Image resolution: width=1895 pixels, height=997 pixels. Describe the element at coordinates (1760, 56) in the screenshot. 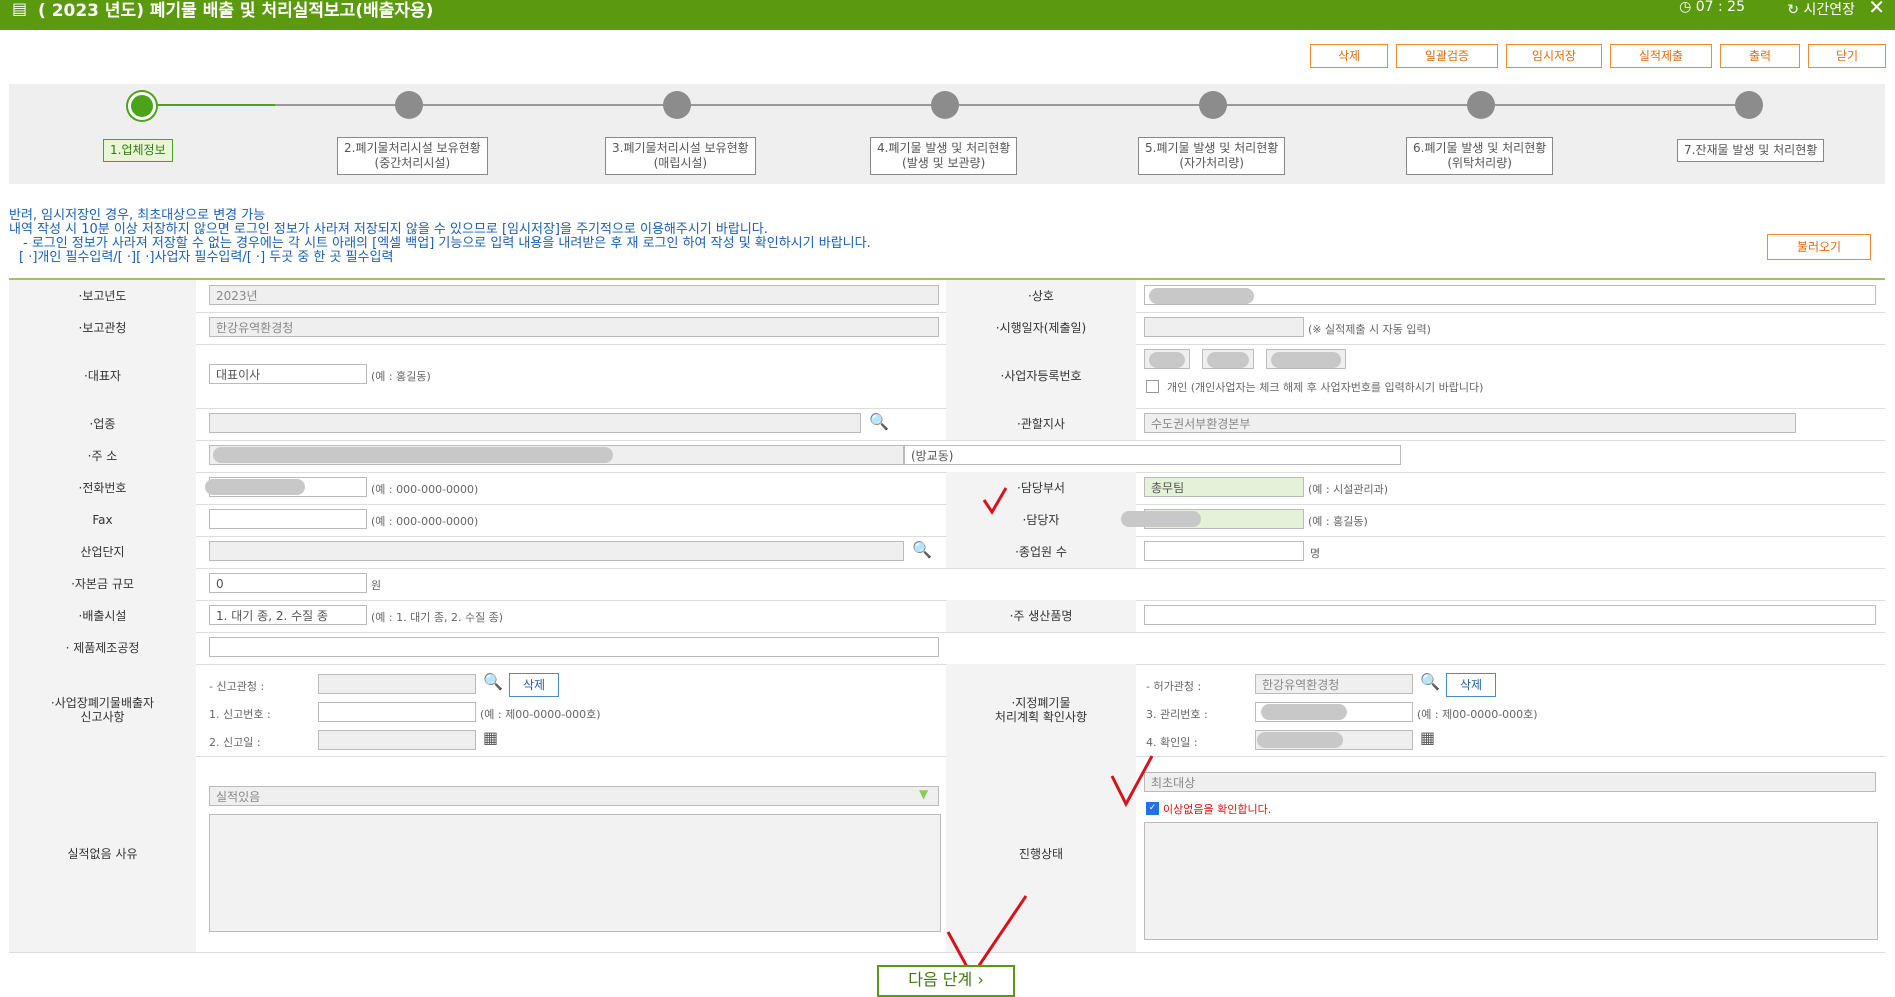

I see `print-button: 출력` at that location.